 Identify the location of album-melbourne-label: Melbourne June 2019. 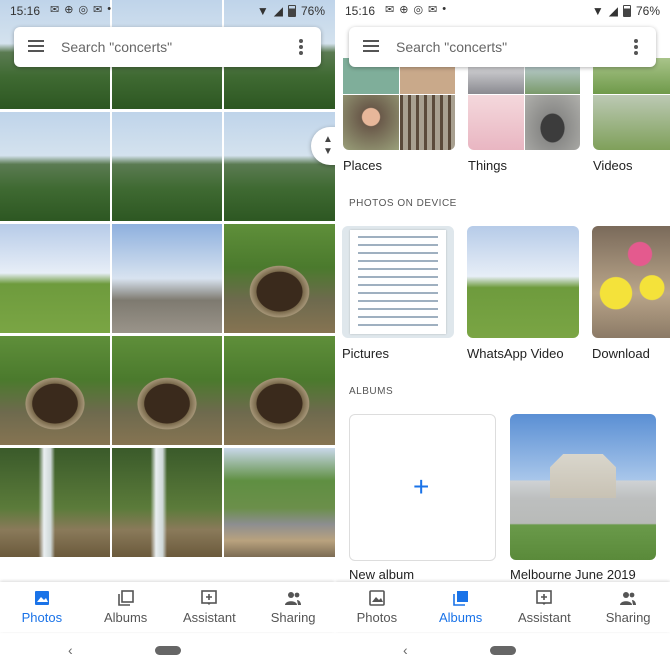
(573, 574).